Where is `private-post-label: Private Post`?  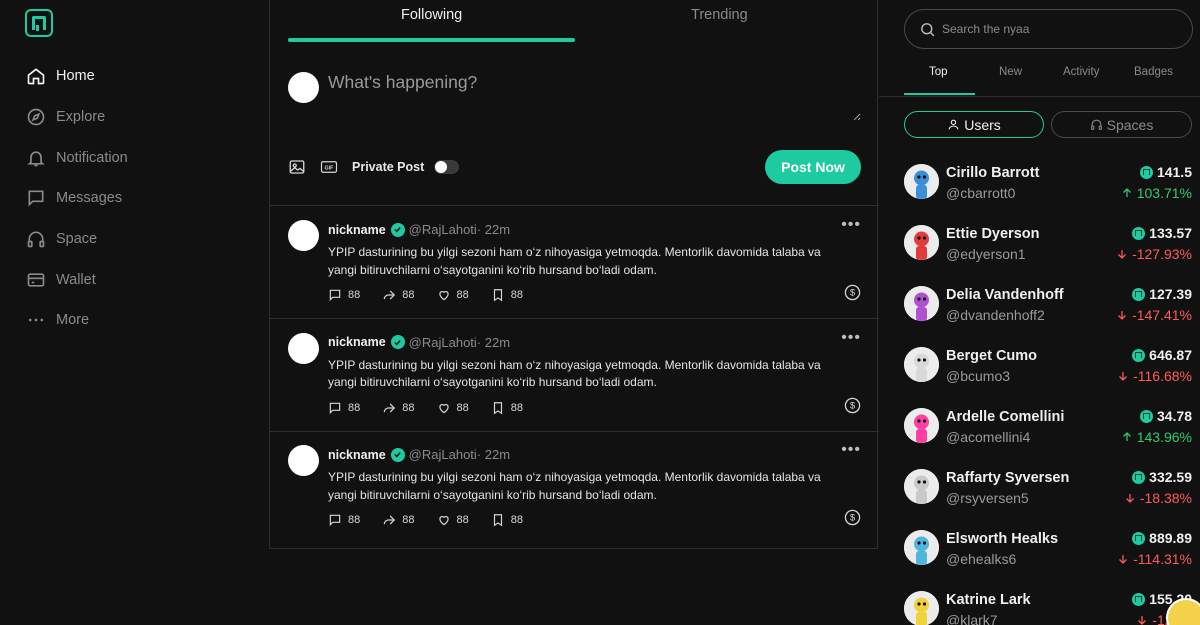 private-post-label: Private Post is located at coordinates (388, 167).